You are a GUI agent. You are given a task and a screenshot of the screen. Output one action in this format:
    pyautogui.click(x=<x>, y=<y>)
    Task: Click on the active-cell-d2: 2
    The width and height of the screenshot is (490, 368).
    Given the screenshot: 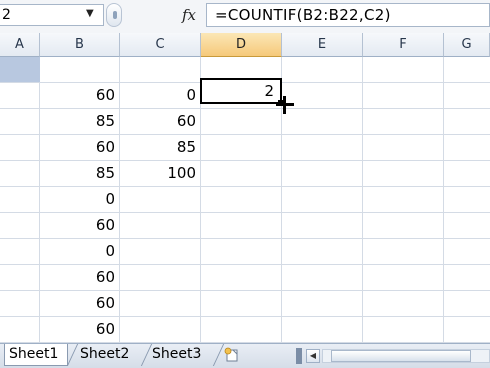 What is the action you would take?
    pyautogui.click(x=241, y=91)
    